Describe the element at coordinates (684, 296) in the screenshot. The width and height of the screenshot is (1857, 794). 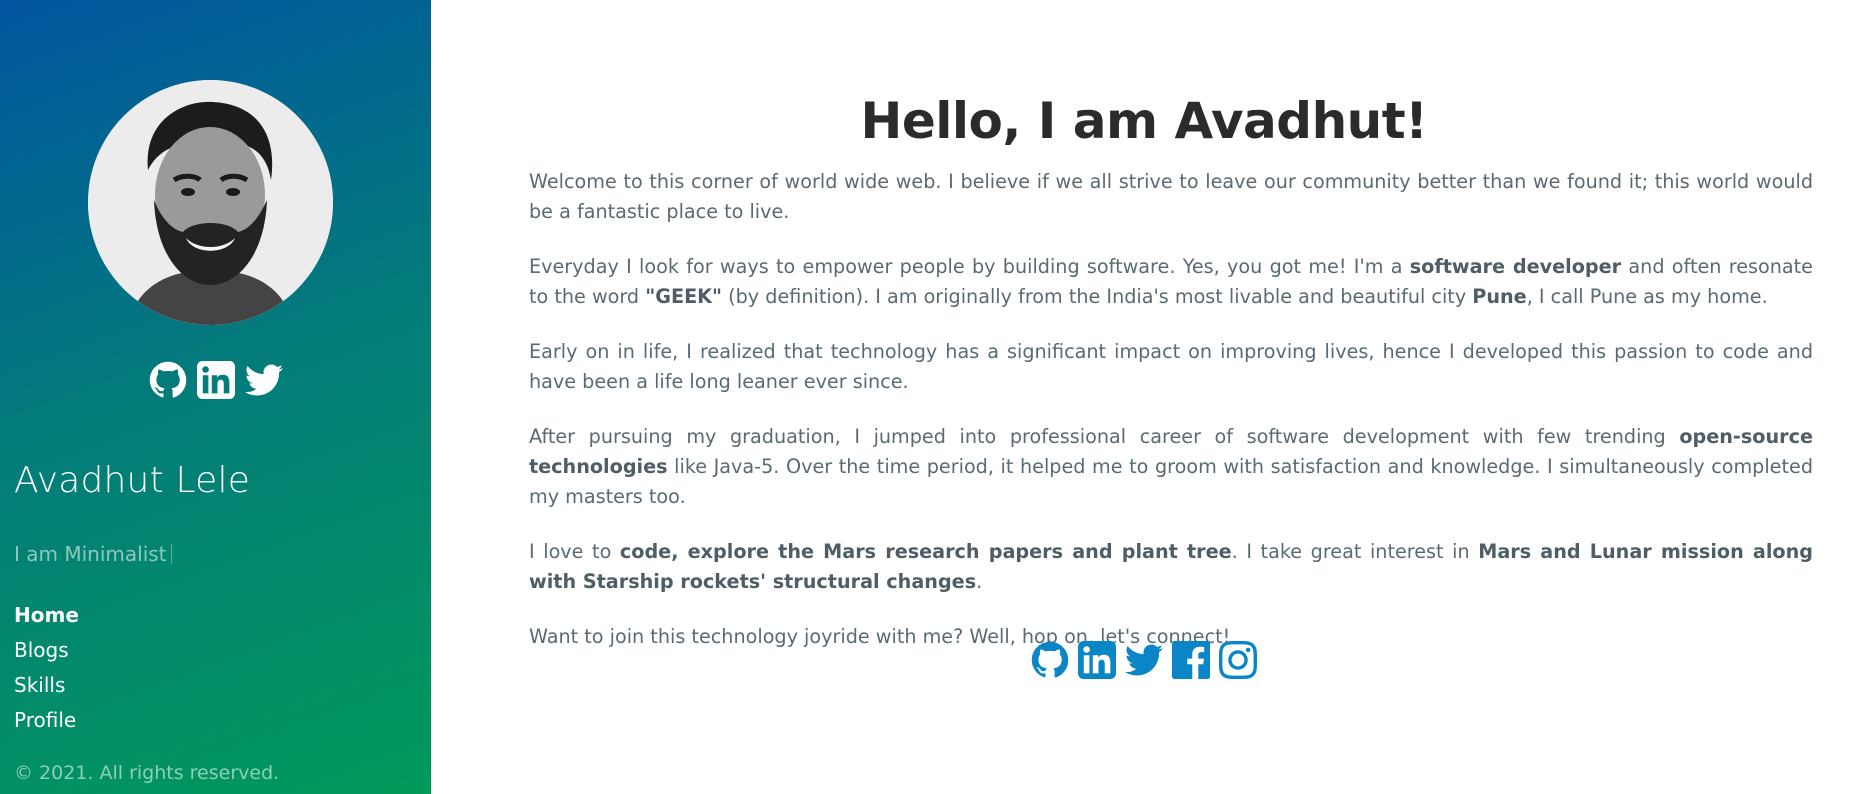
I see `bold-segment: "GEEK"` at that location.